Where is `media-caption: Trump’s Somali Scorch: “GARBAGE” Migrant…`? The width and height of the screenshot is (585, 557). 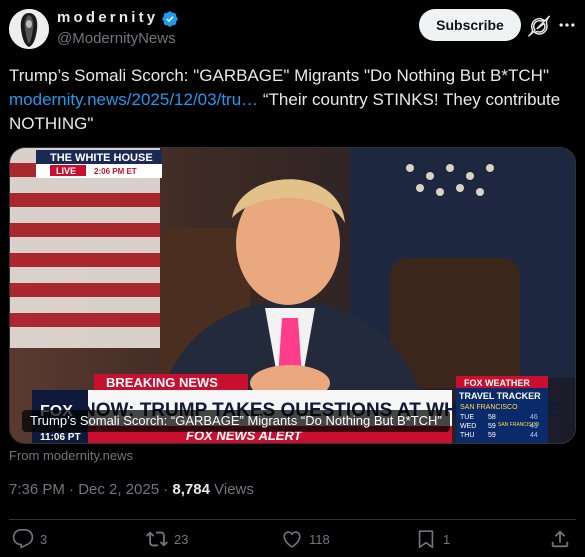 media-caption: Trump’s Somali Scorch: “GARBAGE” Migrant… is located at coordinates (236, 421).